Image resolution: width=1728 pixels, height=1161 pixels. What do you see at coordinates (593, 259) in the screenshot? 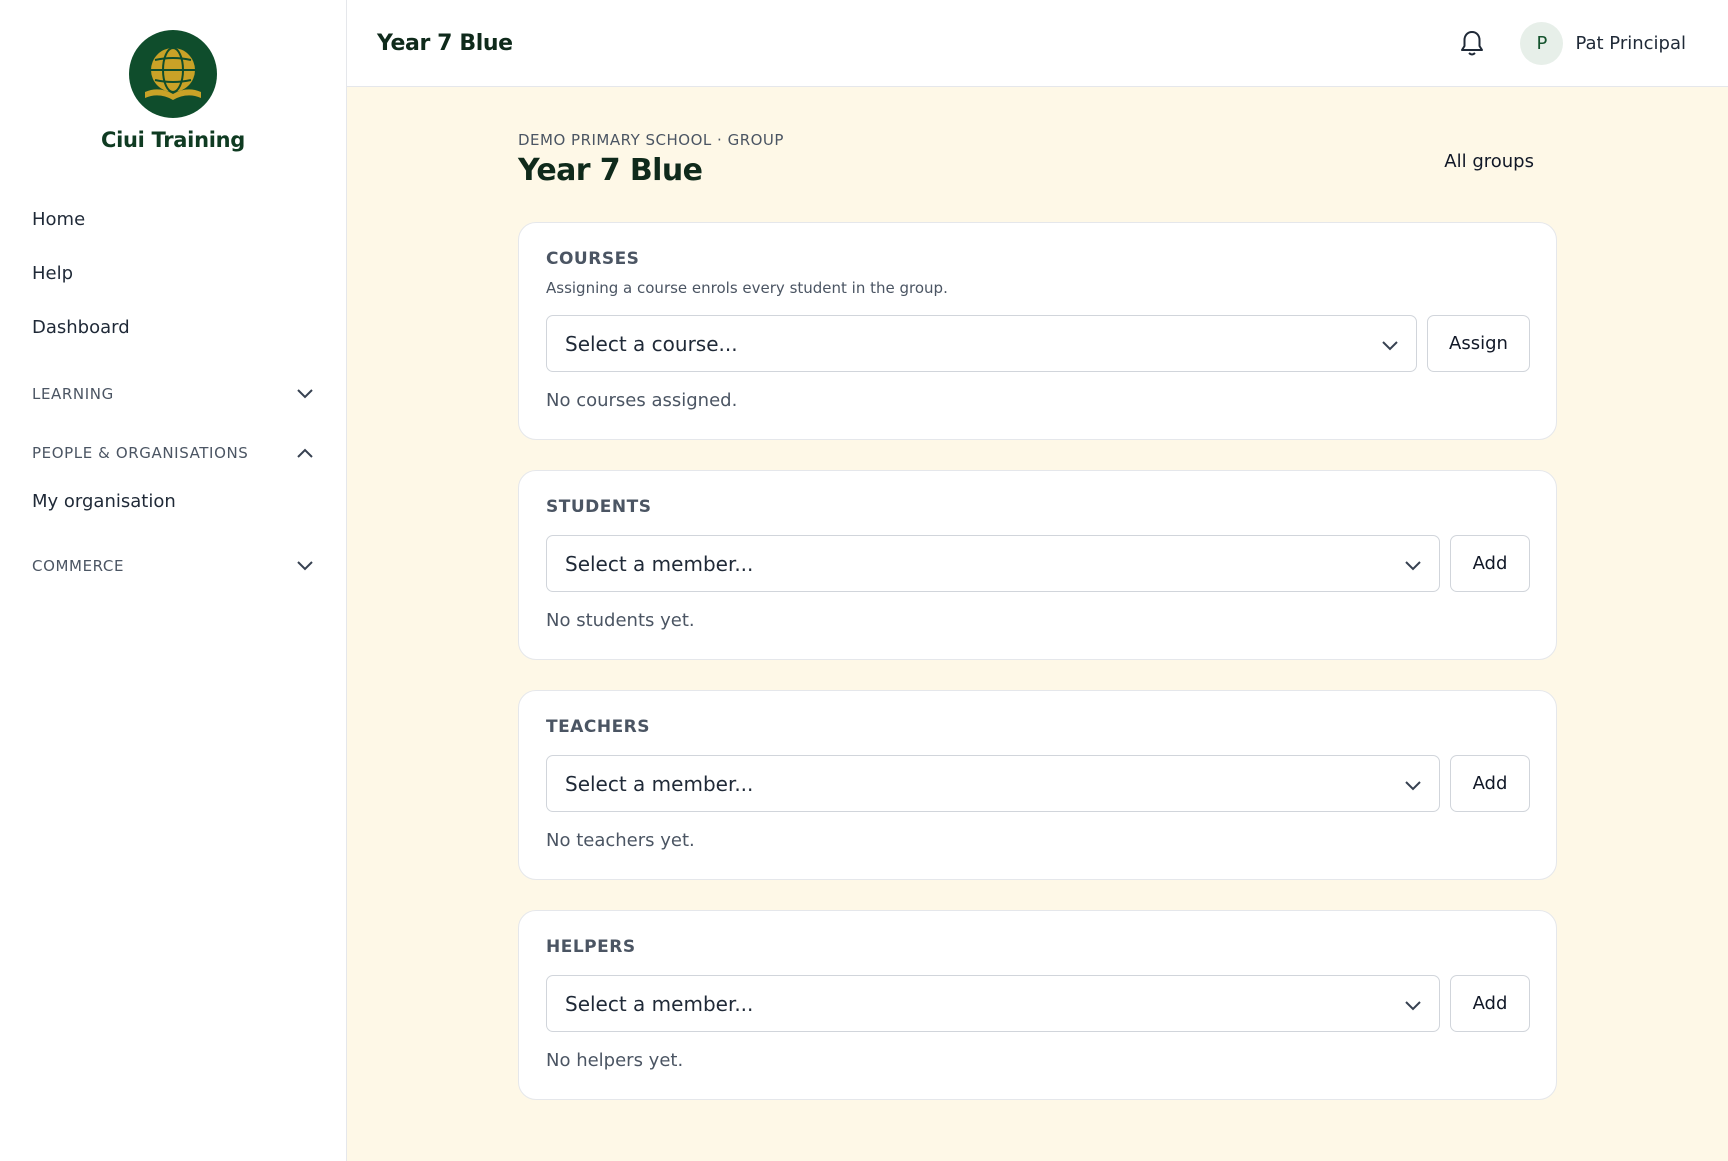
I see `card-label: COURSES` at bounding box center [593, 259].